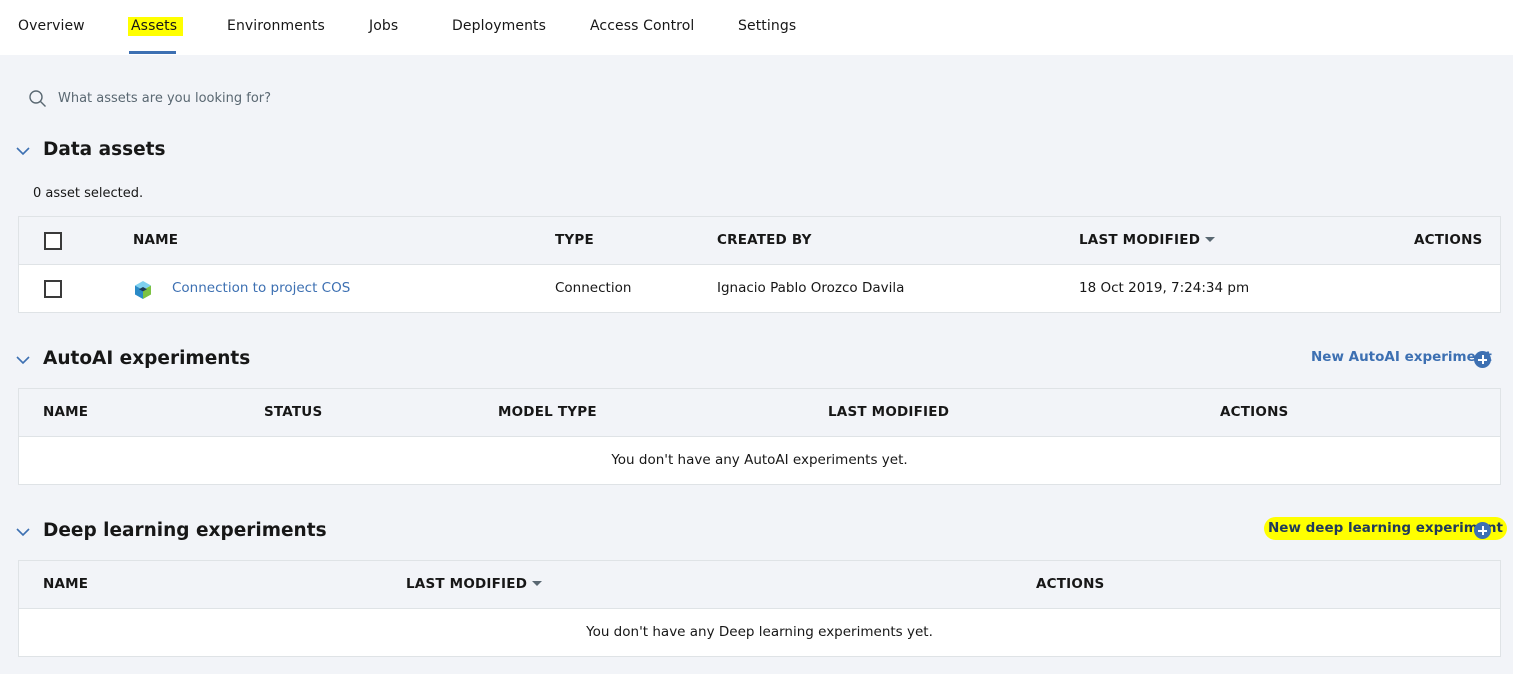 The width and height of the screenshot is (1513, 674). I want to click on section-title: Deep learning experiments, so click(185, 530).